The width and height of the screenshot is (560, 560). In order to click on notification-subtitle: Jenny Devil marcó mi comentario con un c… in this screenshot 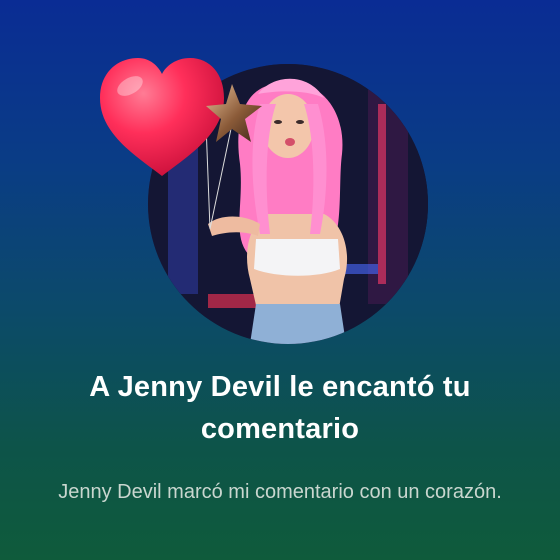, I will do `click(280, 492)`.